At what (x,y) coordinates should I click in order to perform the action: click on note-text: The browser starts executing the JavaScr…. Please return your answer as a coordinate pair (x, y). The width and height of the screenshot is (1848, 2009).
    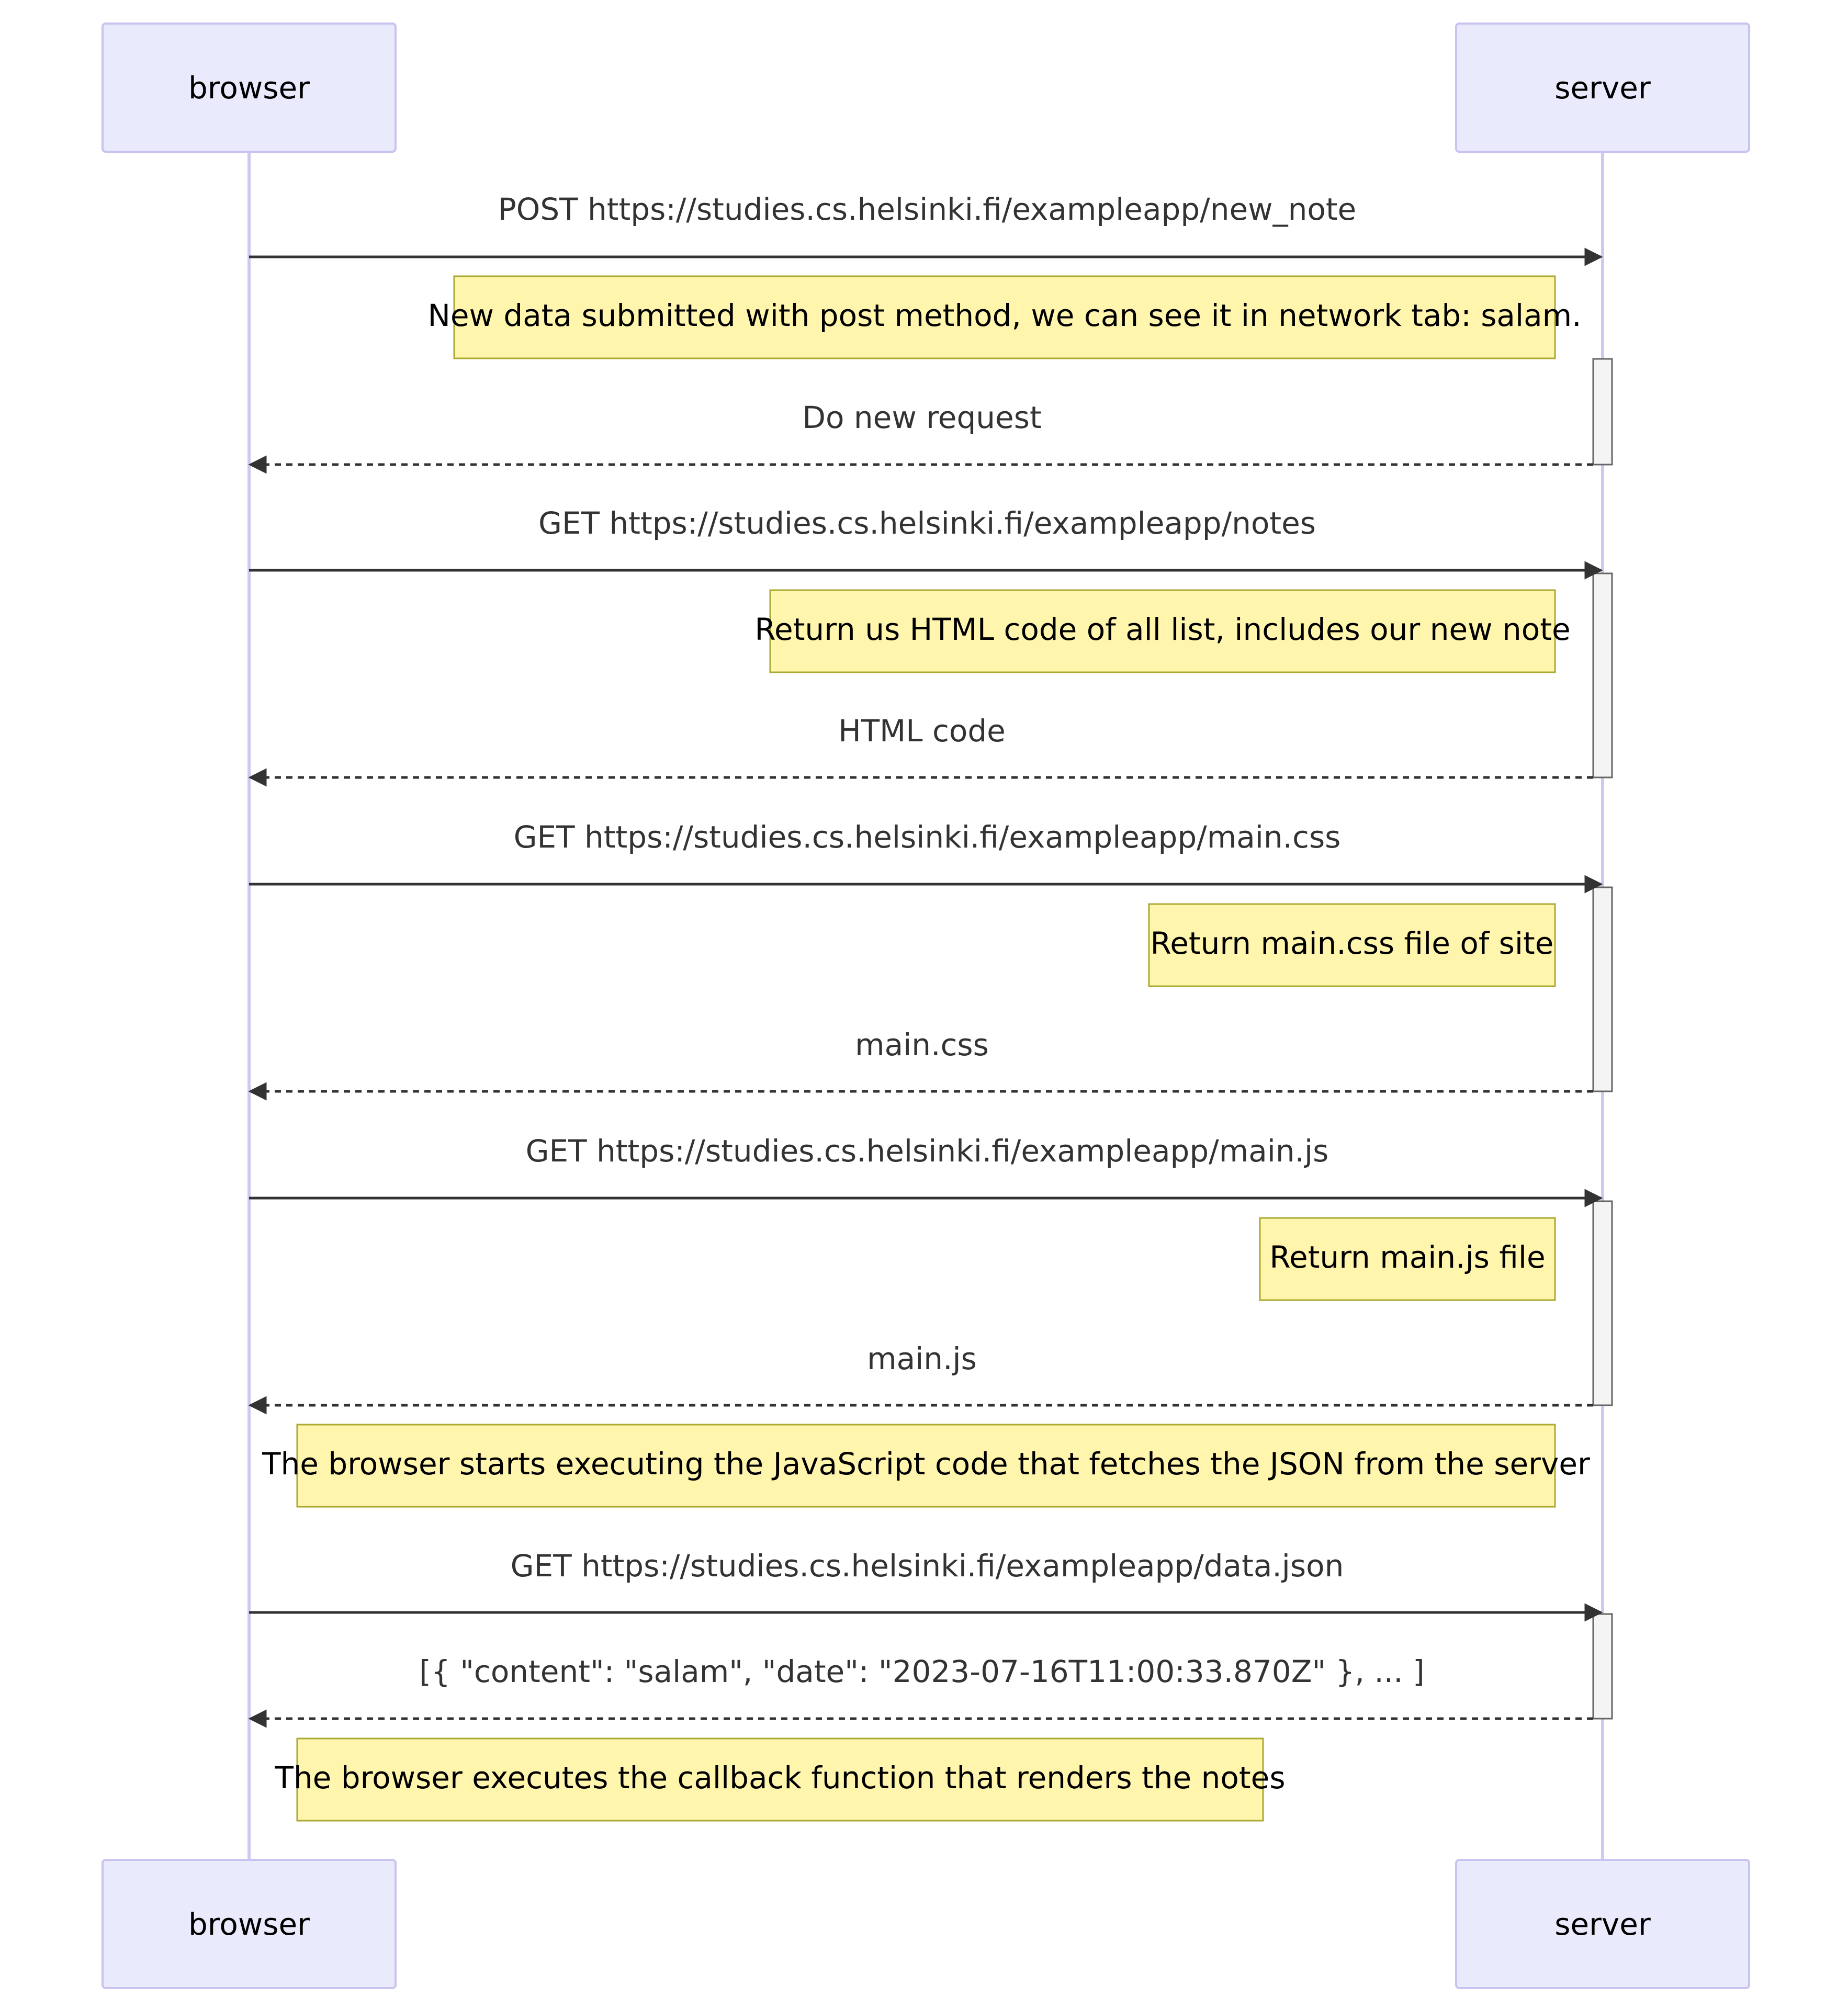
    Looking at the image, I should click on (926, 1464).